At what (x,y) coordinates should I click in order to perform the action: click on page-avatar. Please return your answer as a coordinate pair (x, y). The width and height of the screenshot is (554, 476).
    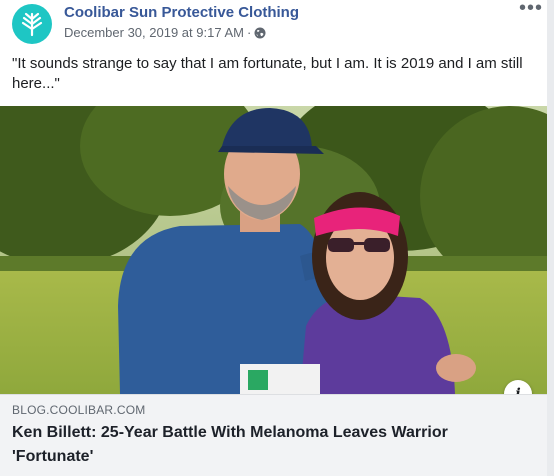
    Looking at the image, I should click on (32, 24).